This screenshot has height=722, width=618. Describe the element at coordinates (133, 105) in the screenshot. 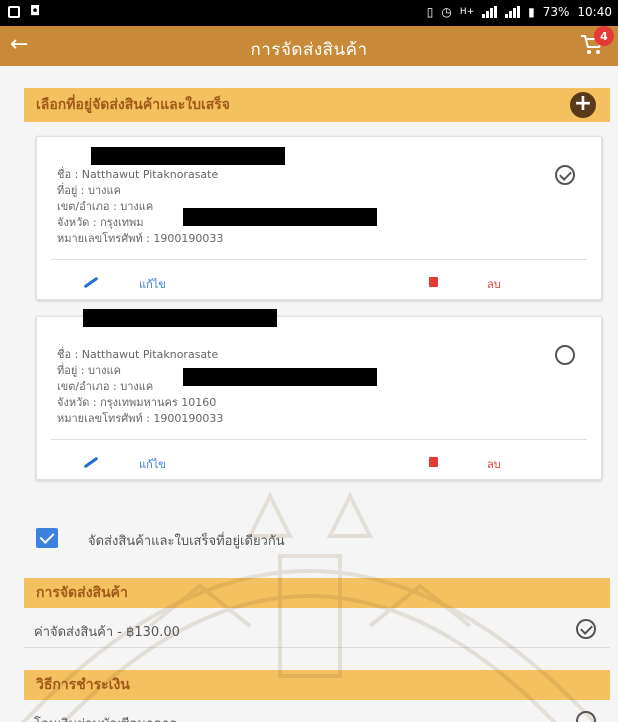

I see `address-section-title: เลือกที่อยู่จัดส่งสินค้าและใบเสร็จ` at that location.